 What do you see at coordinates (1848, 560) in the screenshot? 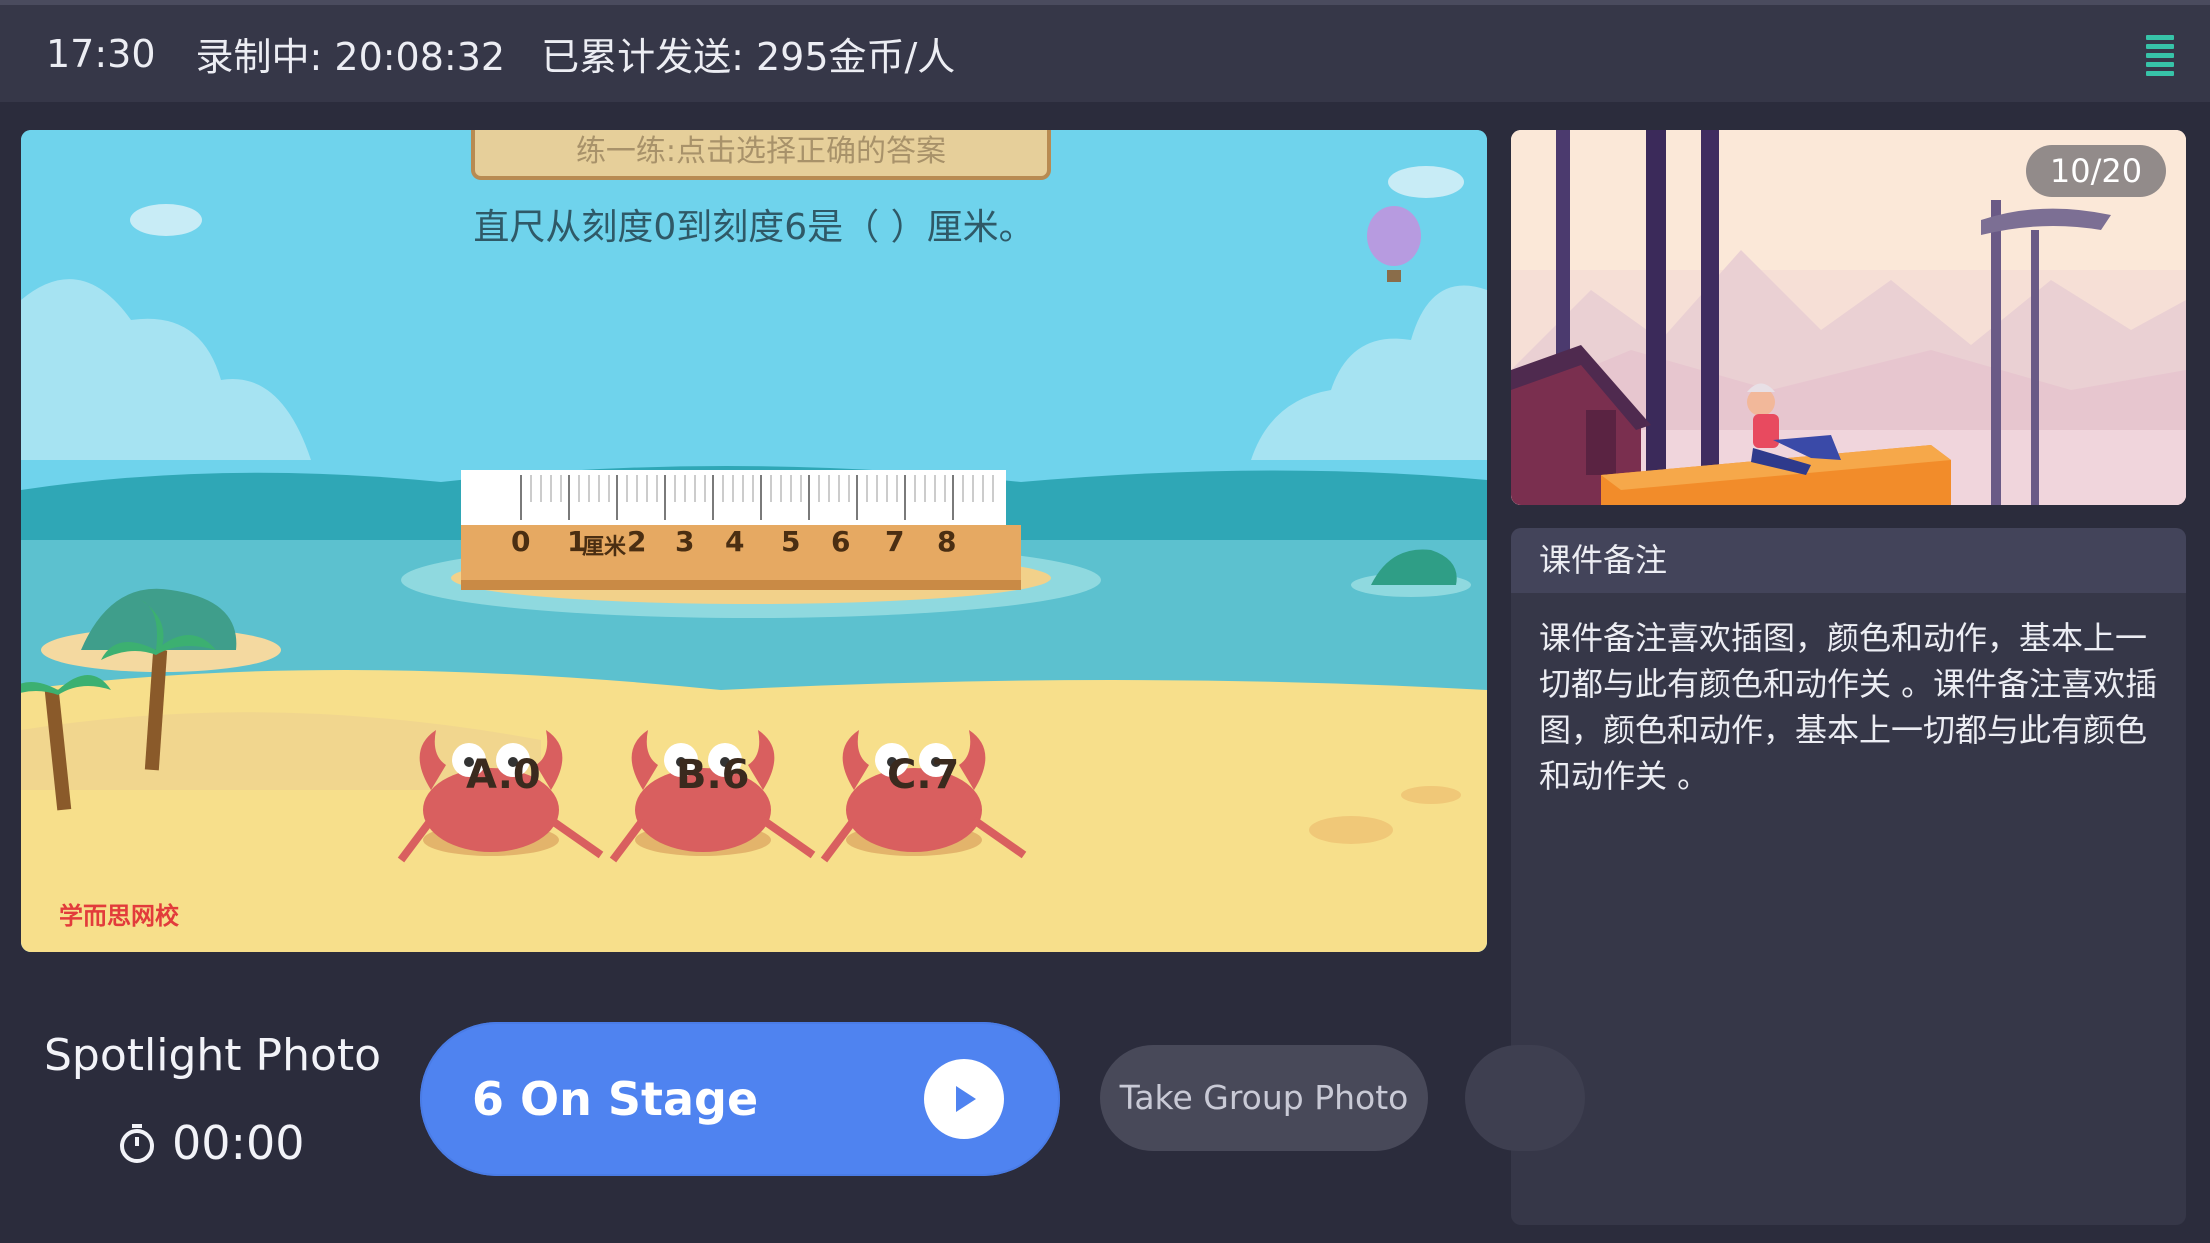
I see `notes-title: 课件备注` at bounding box center [1848, 560].